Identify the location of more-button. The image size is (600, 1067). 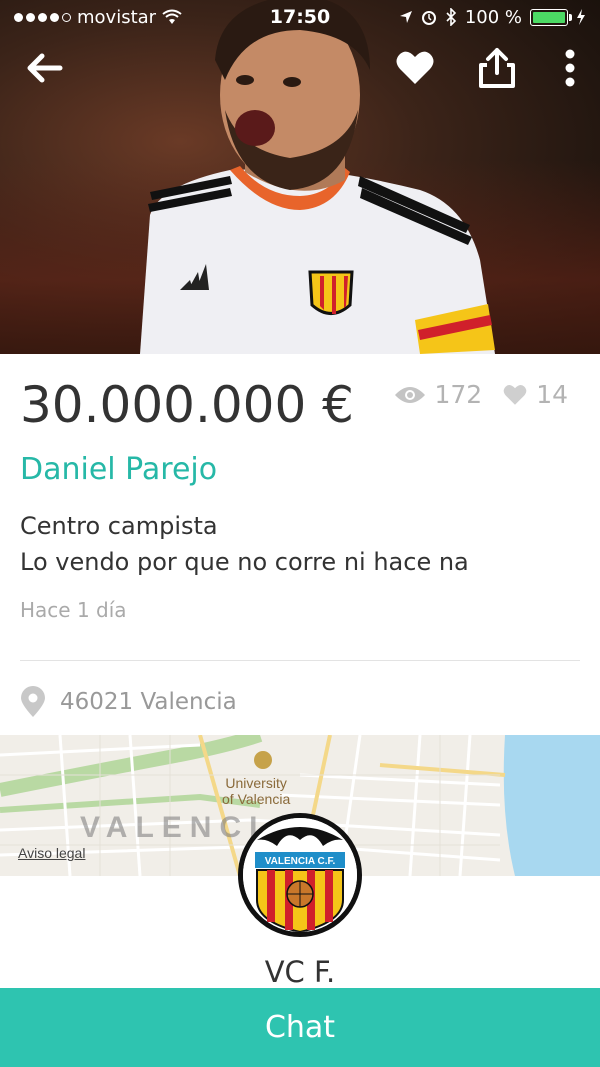
(570, 68).